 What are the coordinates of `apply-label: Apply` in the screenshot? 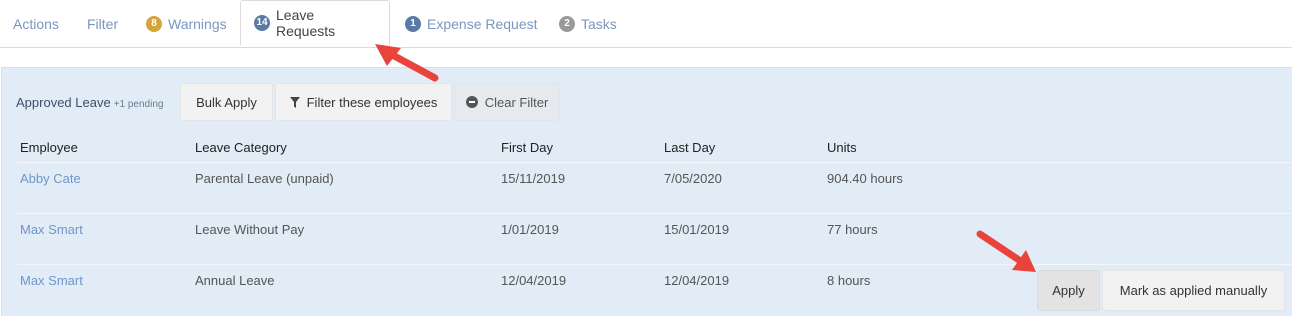 It's located at (1068, 290).